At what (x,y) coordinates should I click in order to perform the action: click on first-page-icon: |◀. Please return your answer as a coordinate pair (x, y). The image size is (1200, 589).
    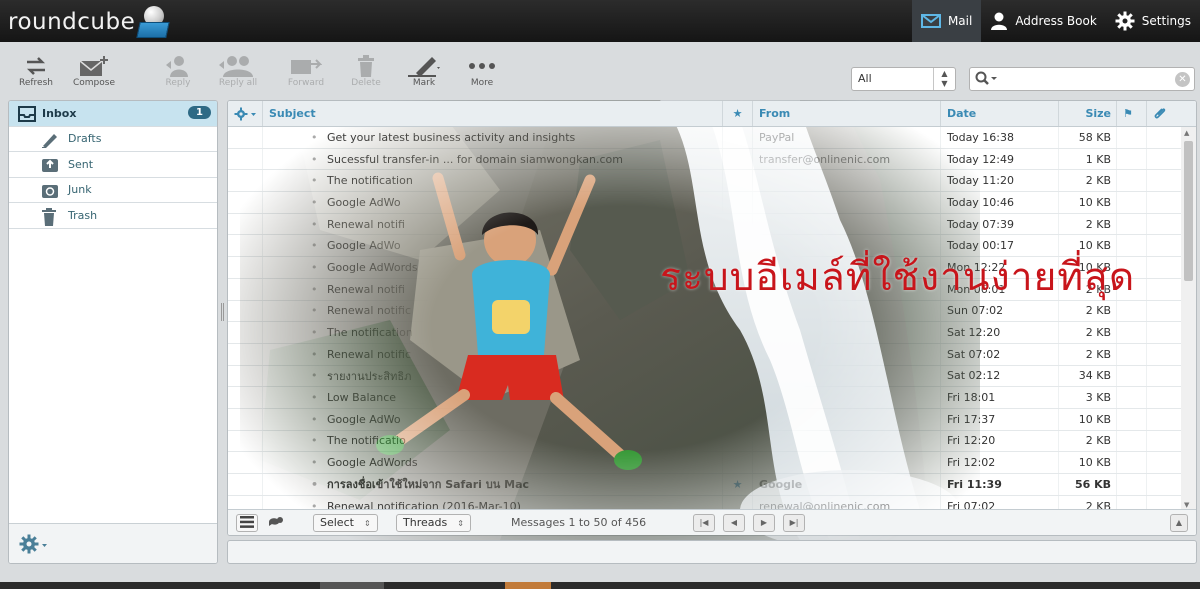
    Looking at the image, I should click on (704, 523).